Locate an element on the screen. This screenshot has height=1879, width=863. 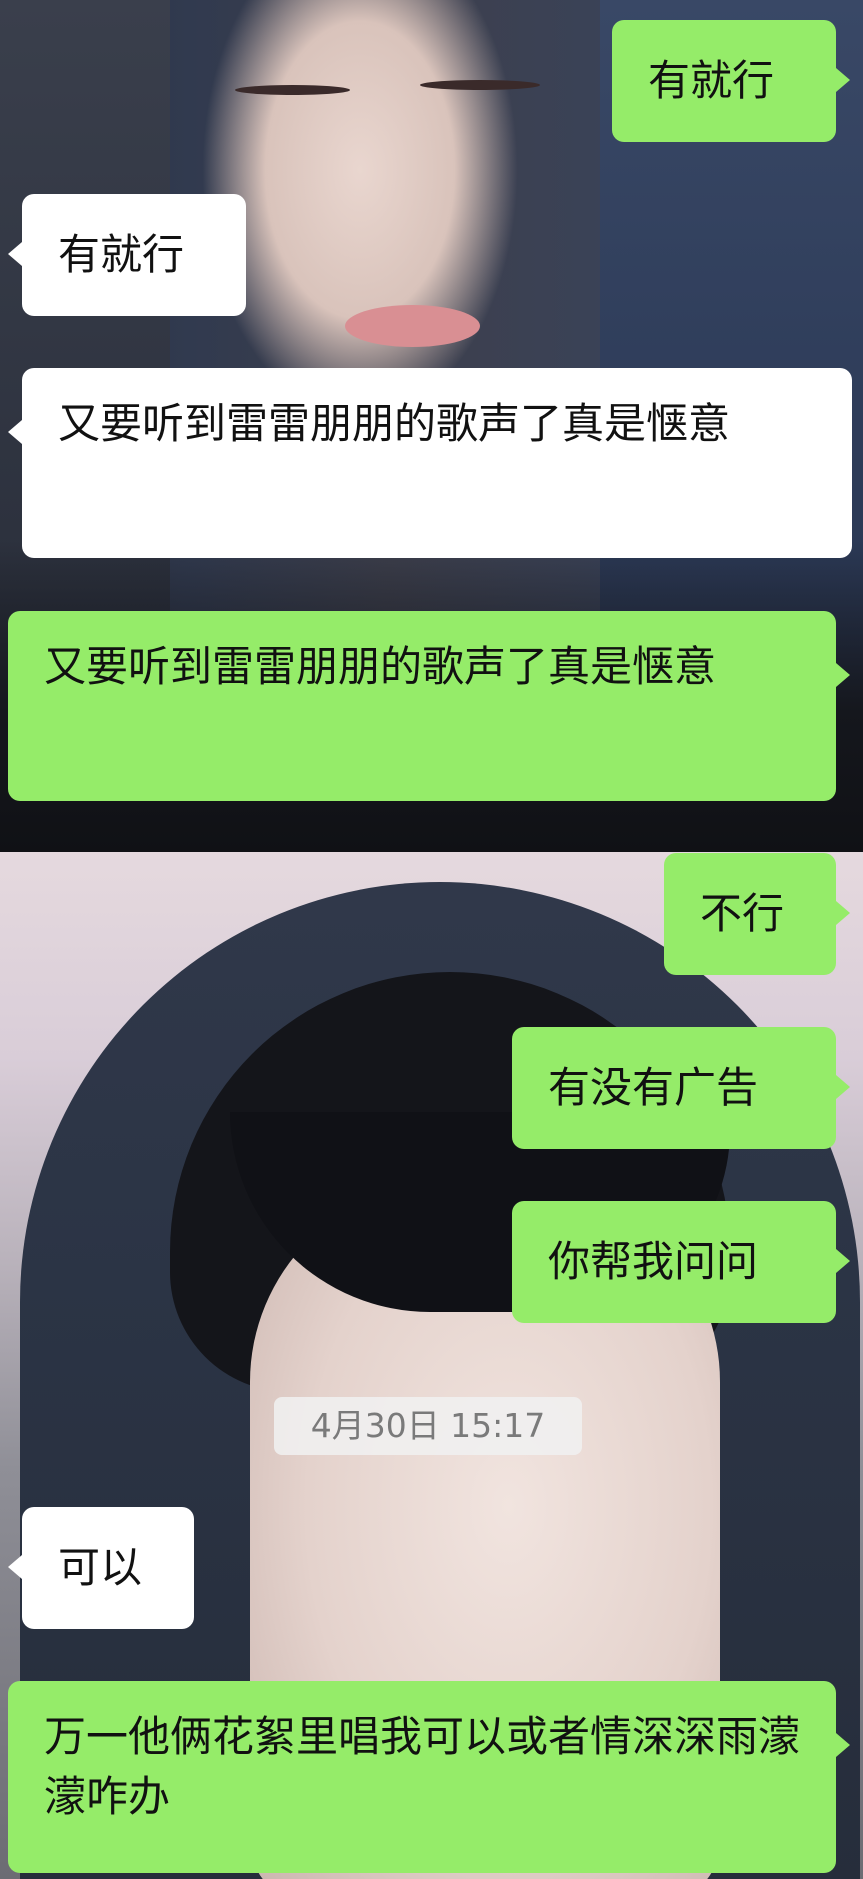
message-timestamp: 4月30日 15:17 is located at coordinates (428, 1426).